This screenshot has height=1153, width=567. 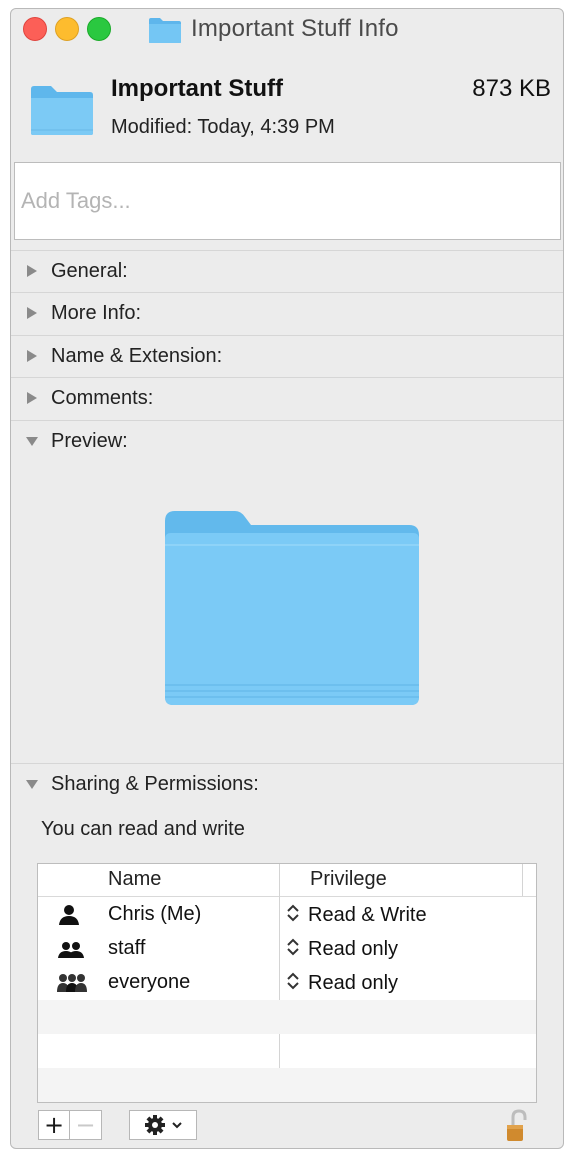 I want to click on table-header: Name Privilege, so click(x=287, y=880).